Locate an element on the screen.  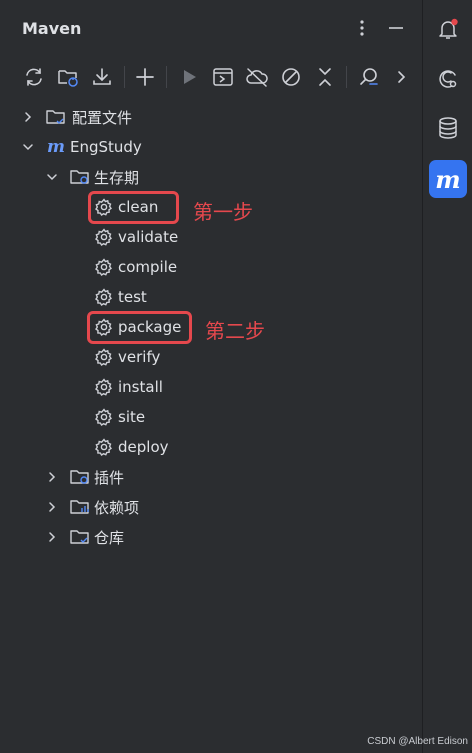
lifecycle-phase-deploy: deploy is located at coordinates (131, 447).